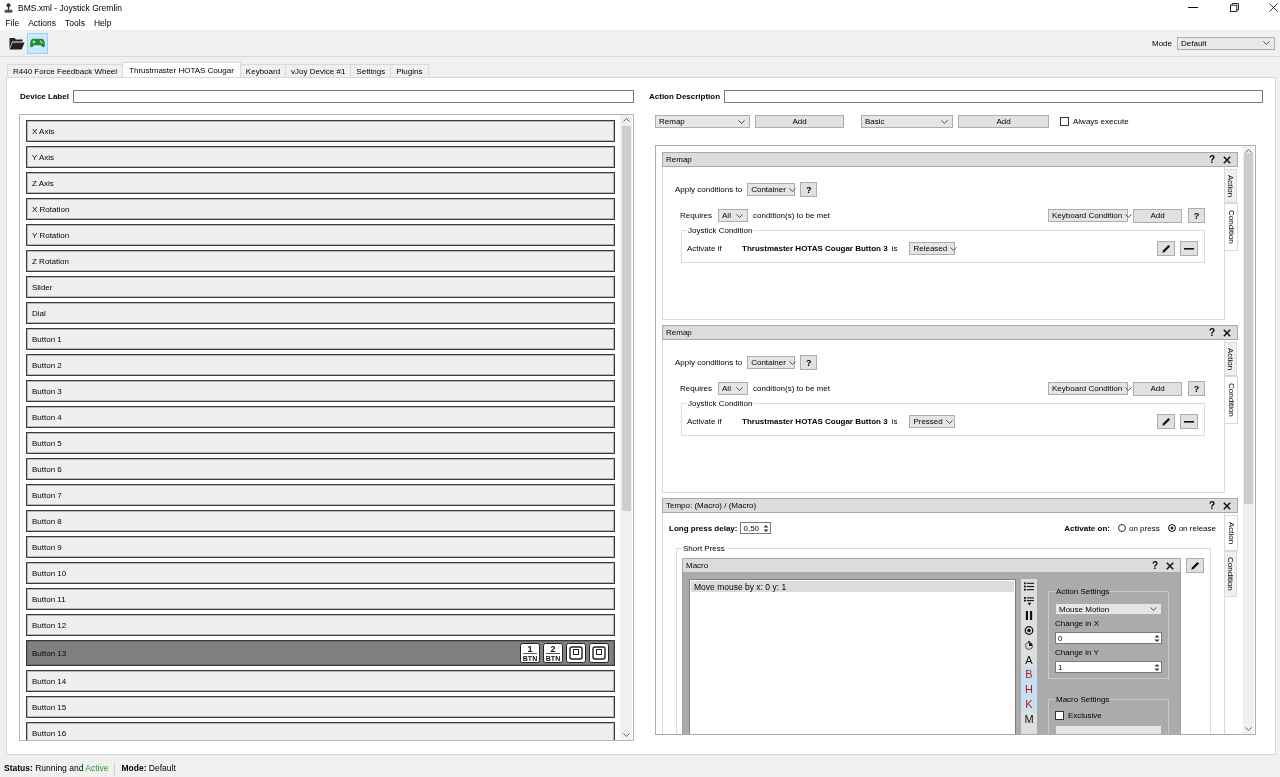 The width and height of the screenshot is (1280, 777). I want to click on state-dropdown: Pressed, so click(932, 421).